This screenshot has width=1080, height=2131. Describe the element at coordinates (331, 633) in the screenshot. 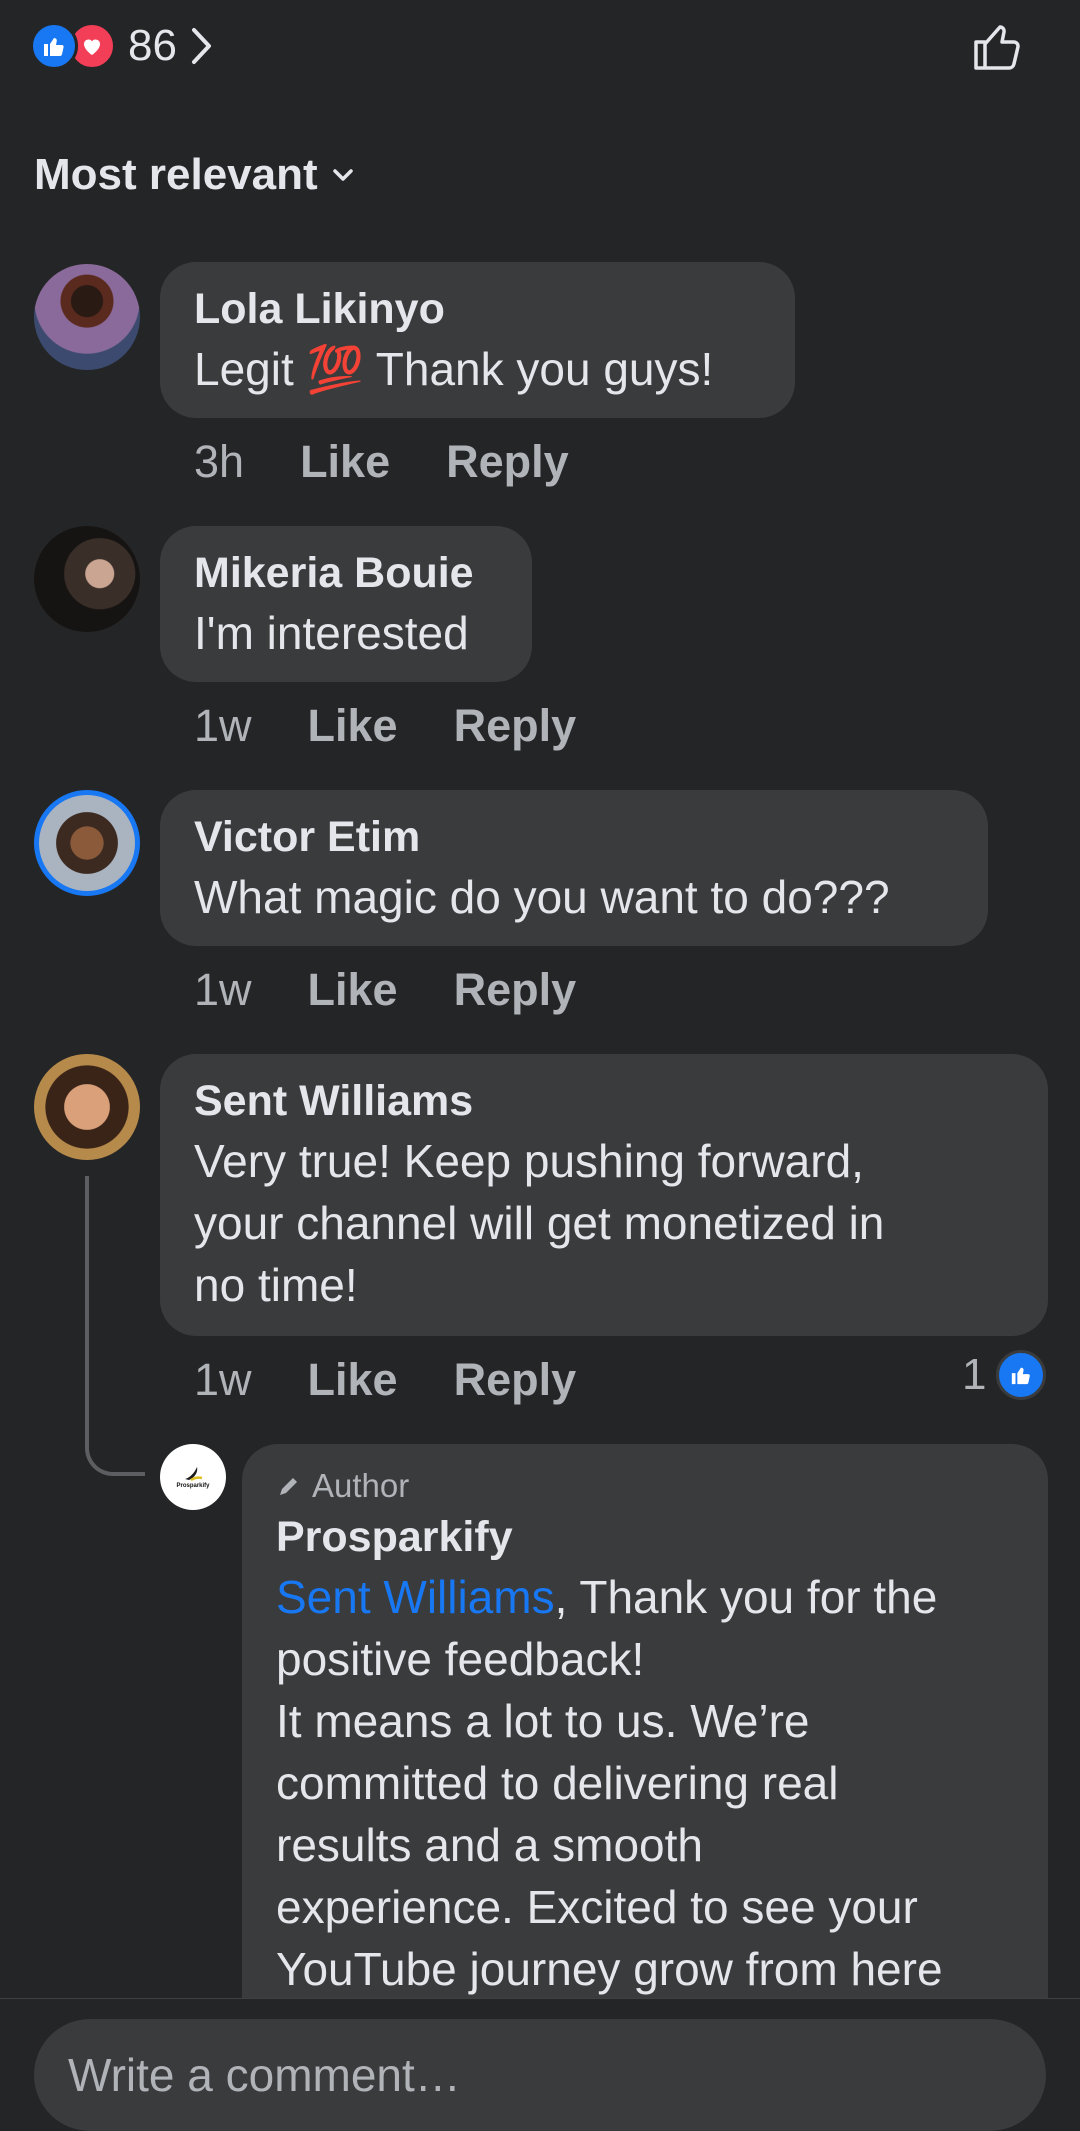

I see `comment-text: I'm interested` at that location.